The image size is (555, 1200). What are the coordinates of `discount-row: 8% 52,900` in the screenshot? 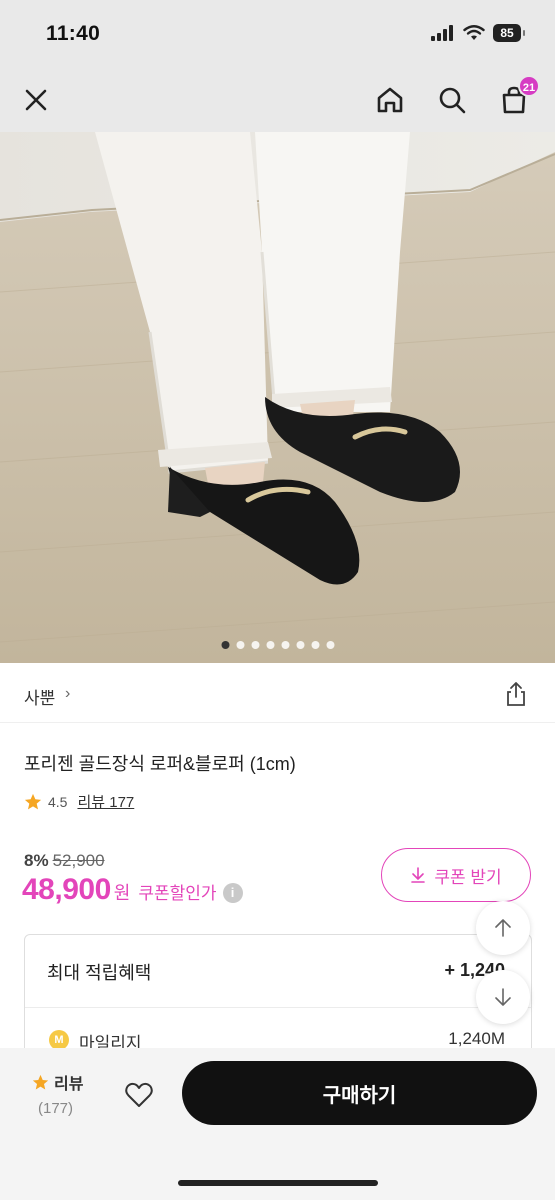 It's located at (64, 861).